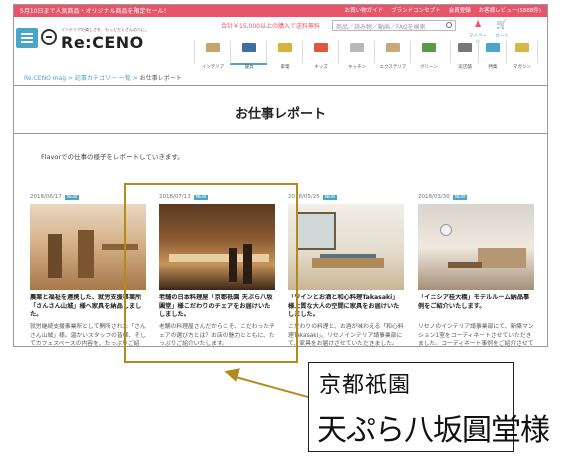 This screenshot has width=561, height=461. Describe the element at coordinates (211, 273) in the screenshot. I see `highlight-box` at that location.